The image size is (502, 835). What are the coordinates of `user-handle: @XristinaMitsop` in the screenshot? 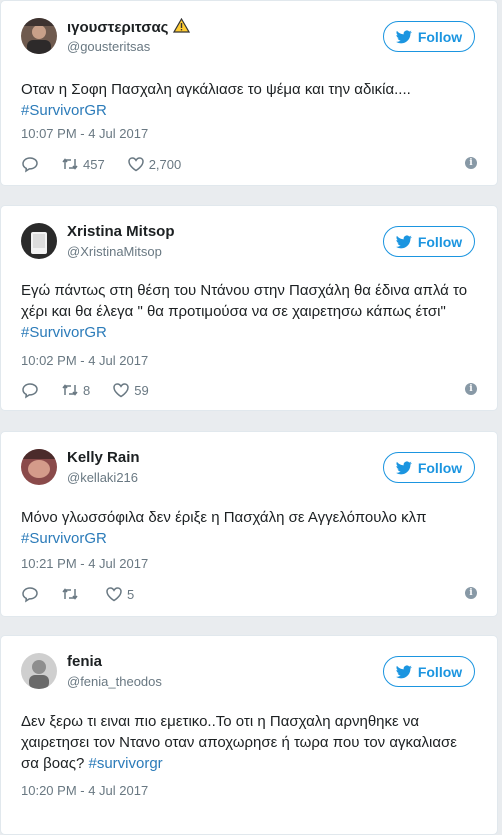 It's located at (114, 251).